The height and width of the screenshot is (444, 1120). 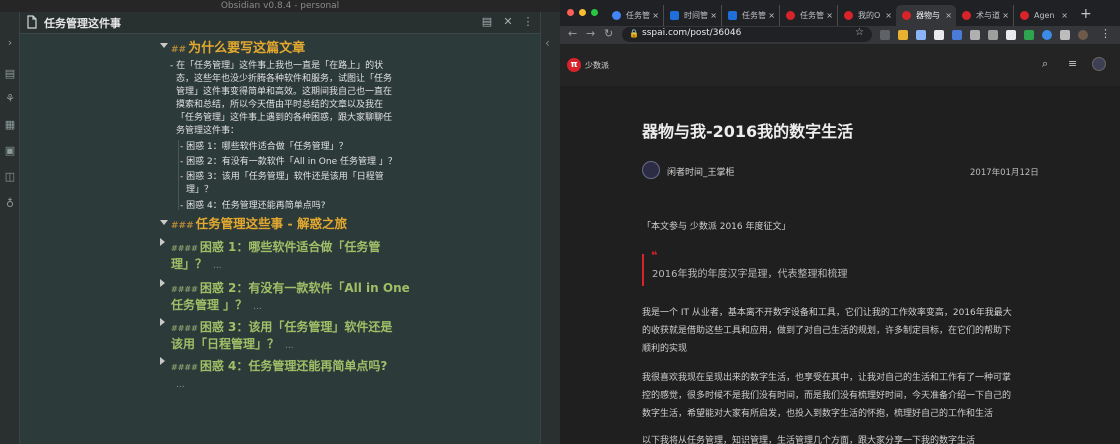 I want to click on obsidian-title-bar: Obsidian v0.8.4 - personal, so click(x=280, y=6).